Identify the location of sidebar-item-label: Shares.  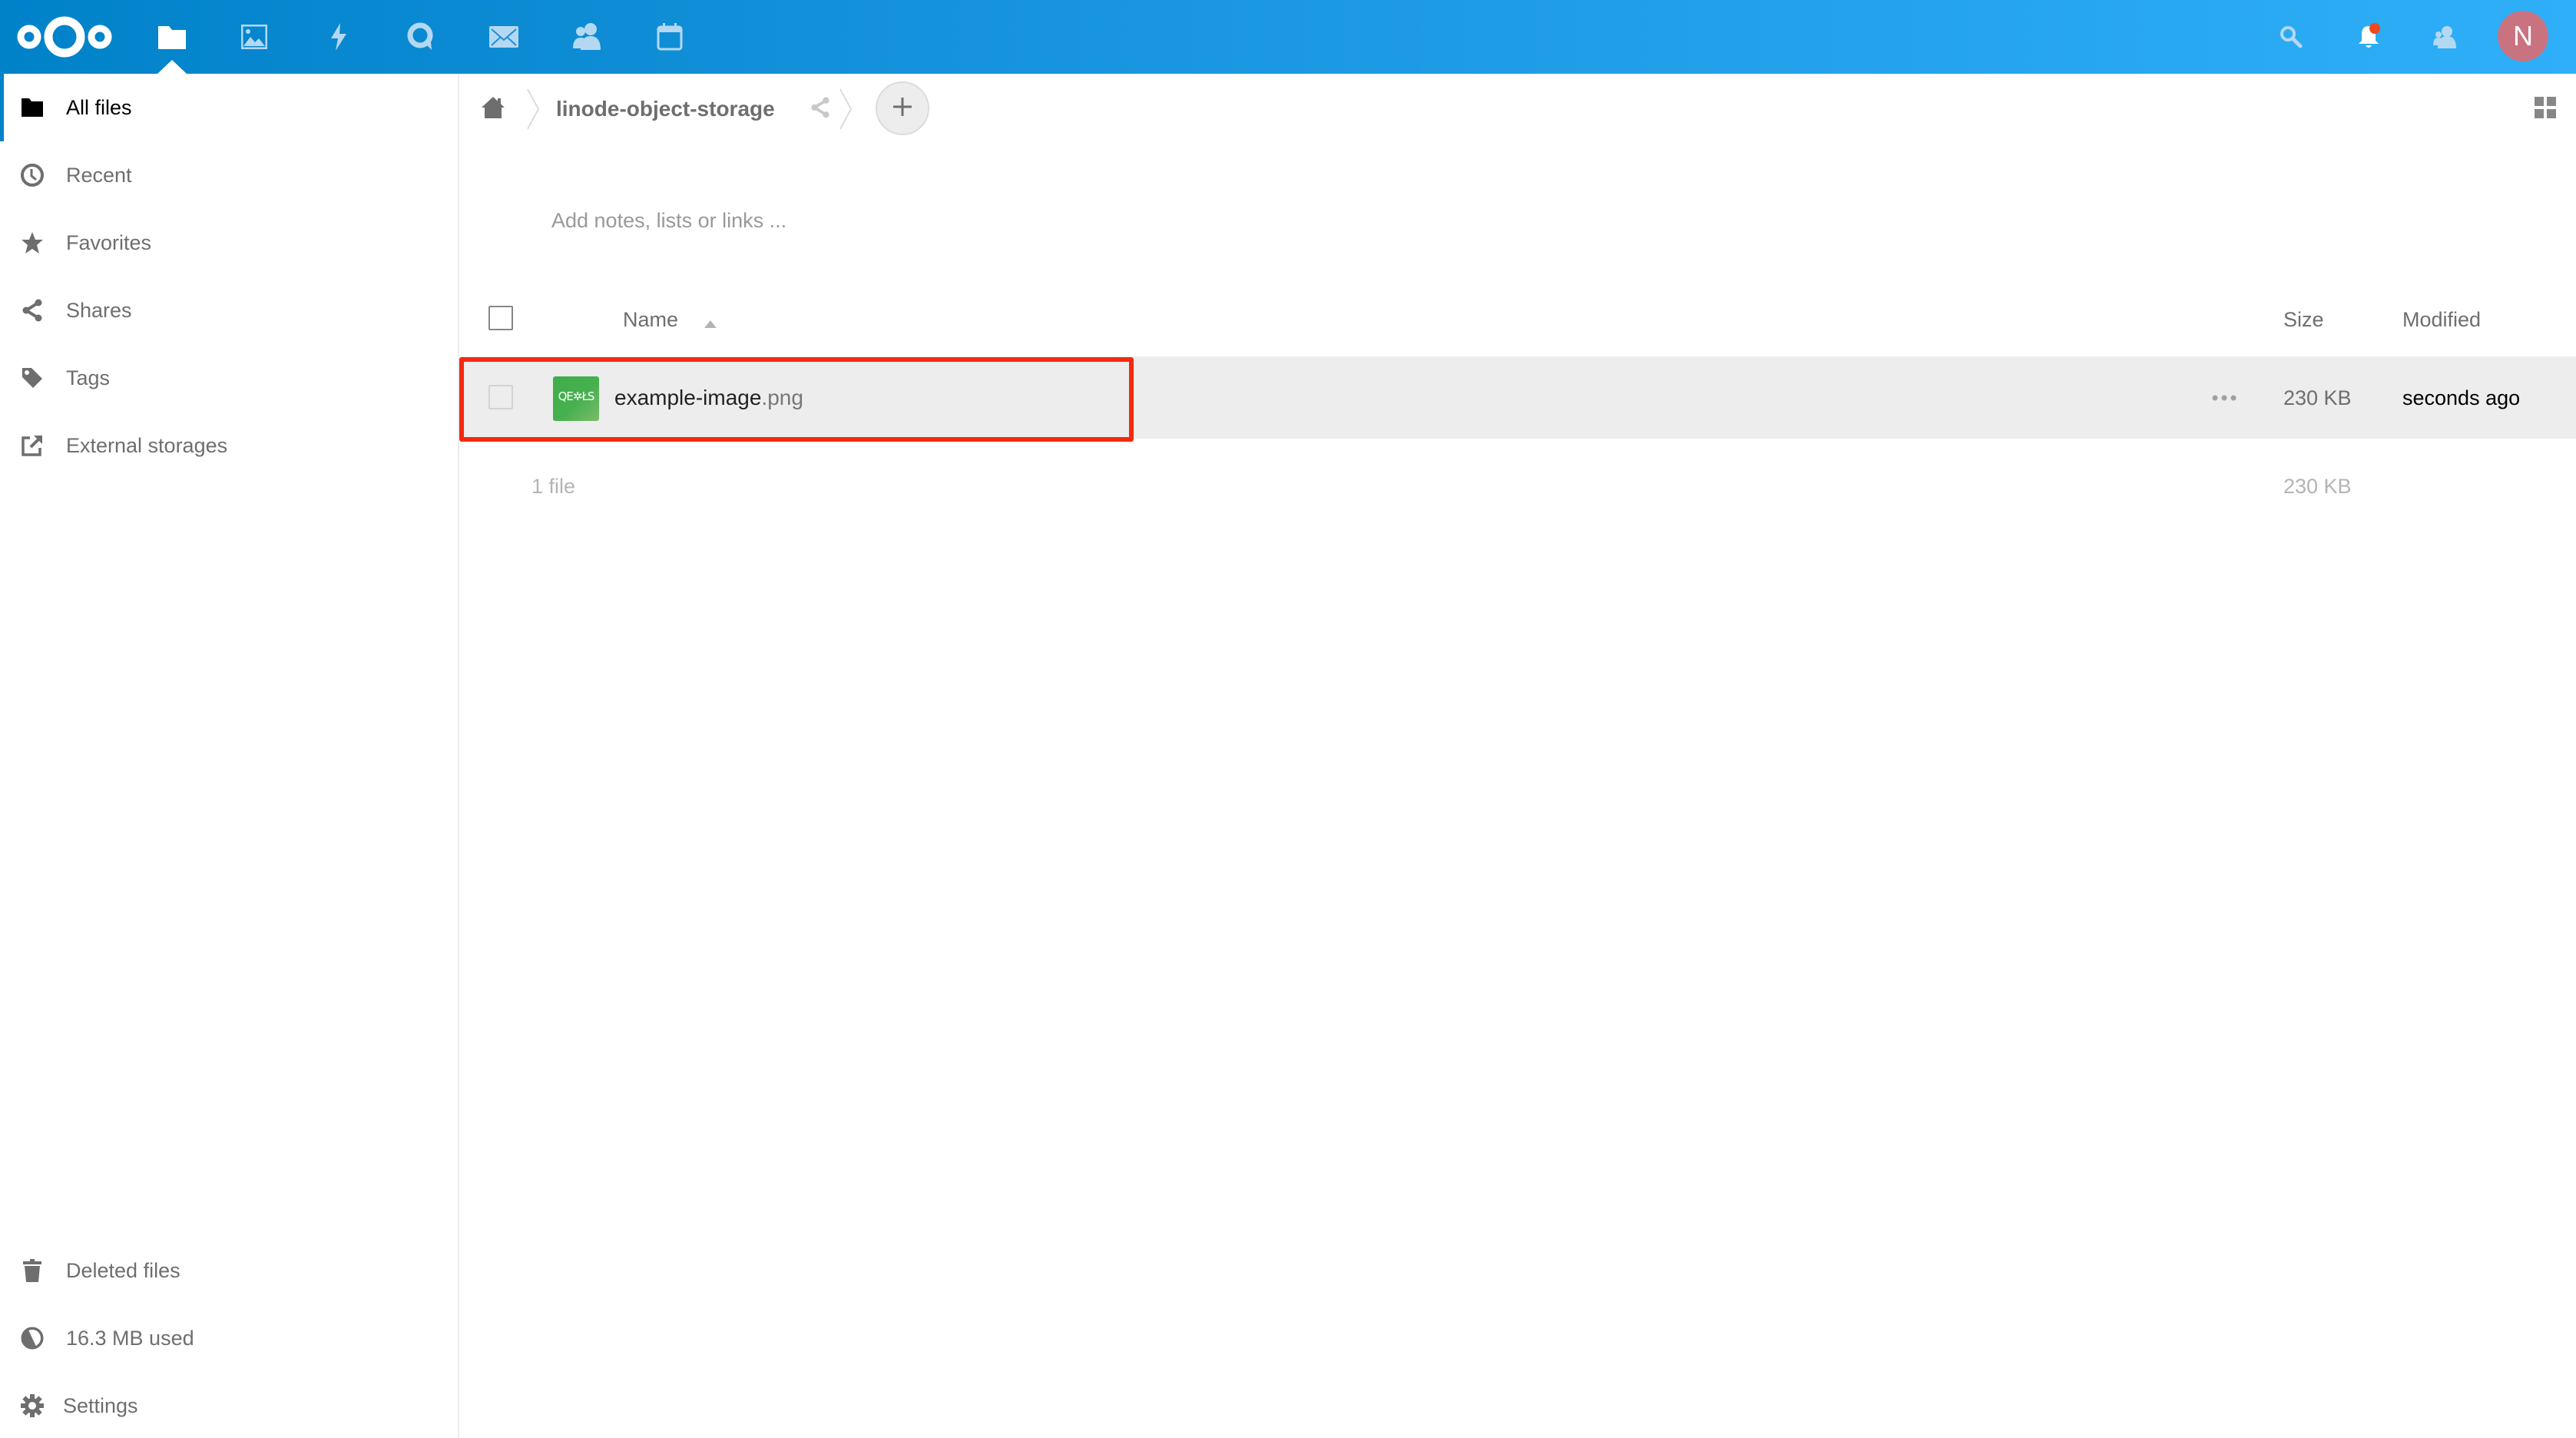
(99, 310).